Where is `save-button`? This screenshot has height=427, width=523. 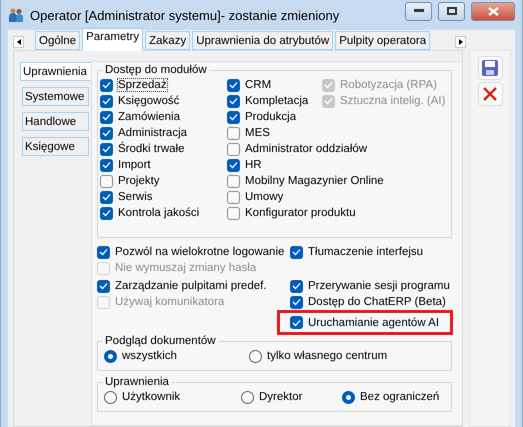 save-button is located at coordinates (490, 68).